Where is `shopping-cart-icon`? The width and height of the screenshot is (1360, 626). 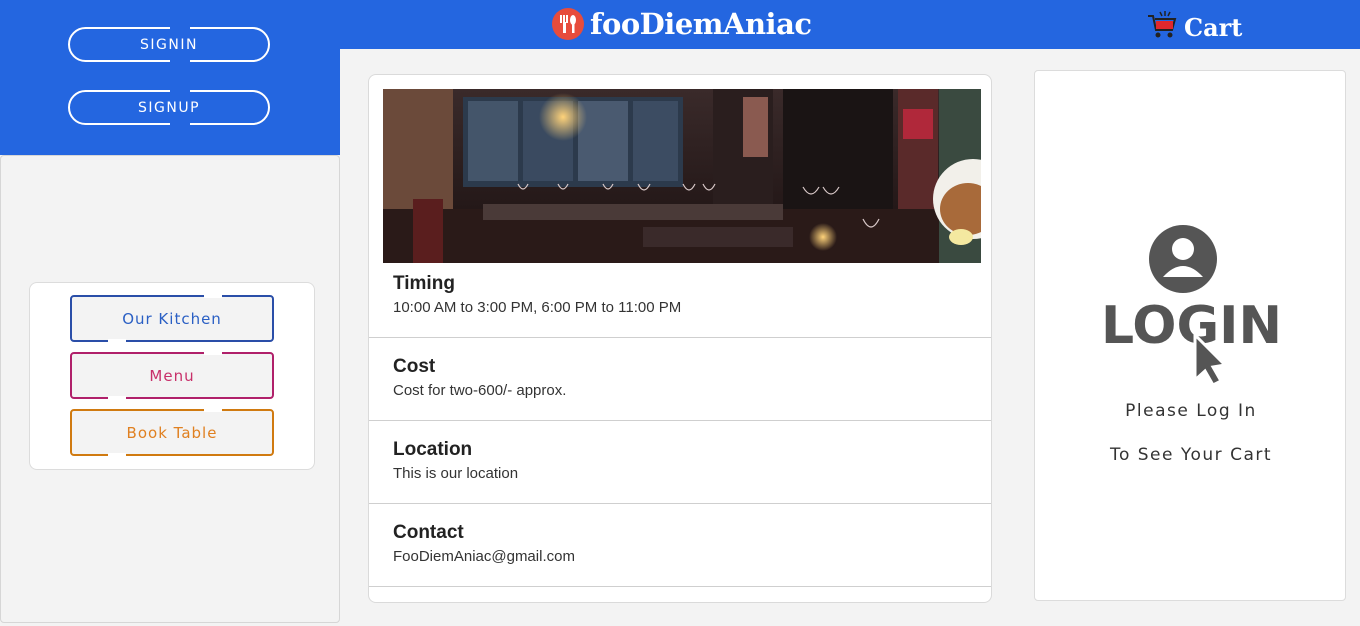
shopping-cart-icon is located at coordinates (1162, 27).